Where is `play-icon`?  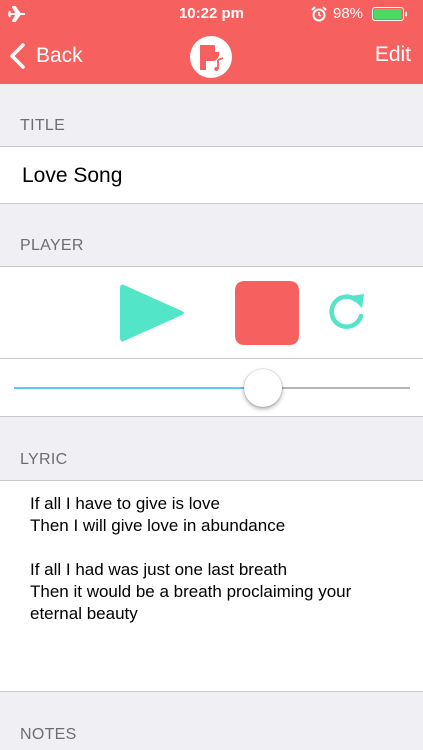
play-icon is located at coordinates (152, 313).